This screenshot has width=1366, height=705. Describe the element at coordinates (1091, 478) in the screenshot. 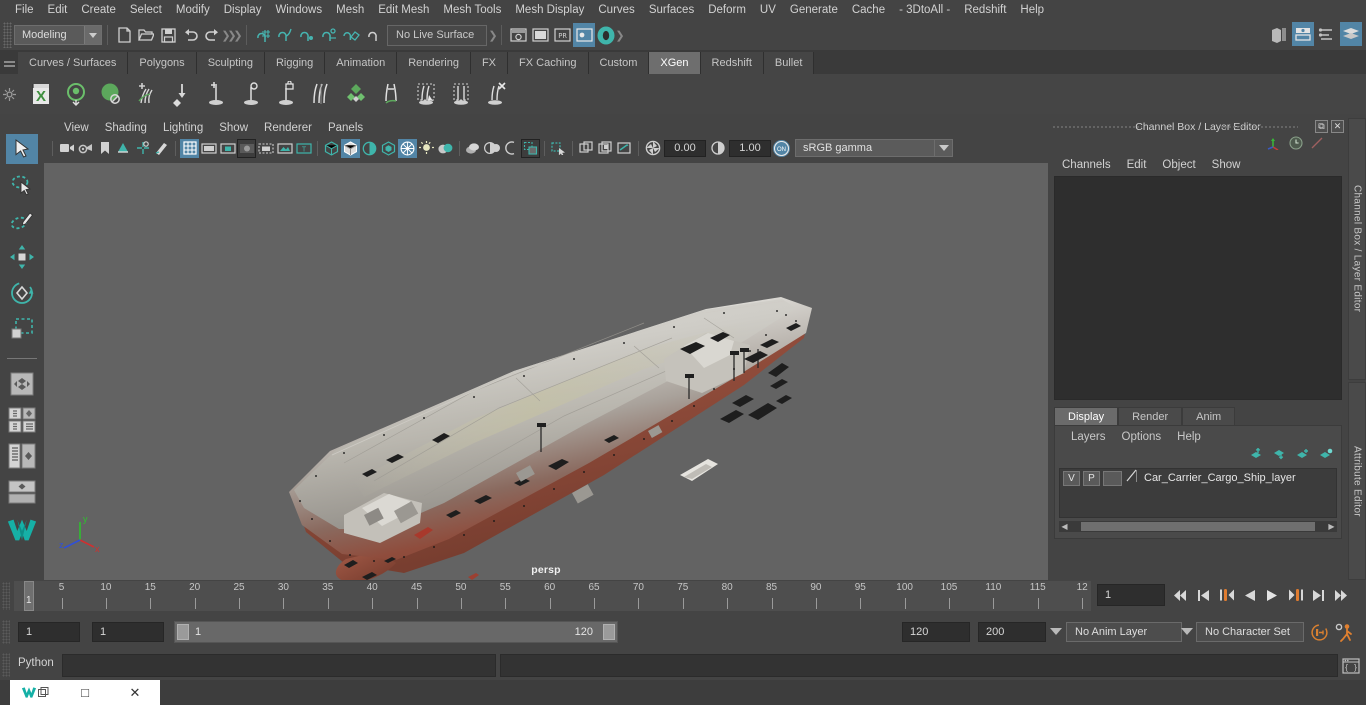

I see `layer-playback-toggle: P` at that location.